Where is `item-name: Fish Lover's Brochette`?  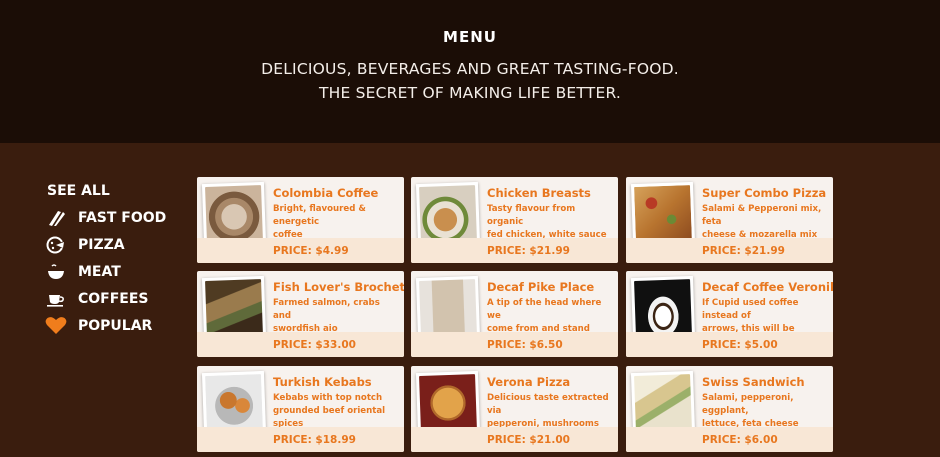
item-name: Fish Lover's Brochette is located at coordinates (338, 287).